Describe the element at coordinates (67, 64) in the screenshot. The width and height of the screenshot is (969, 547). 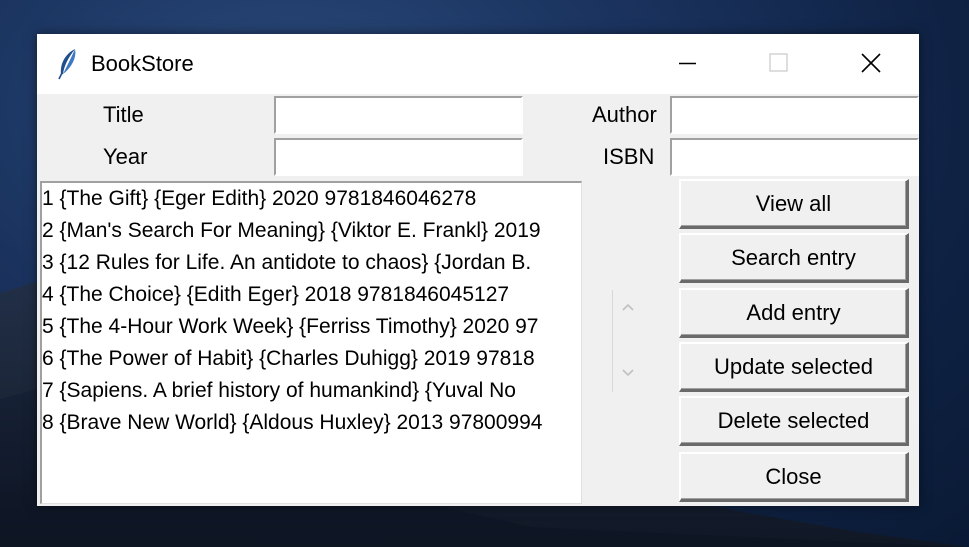
I see `feather-icon` at that location.